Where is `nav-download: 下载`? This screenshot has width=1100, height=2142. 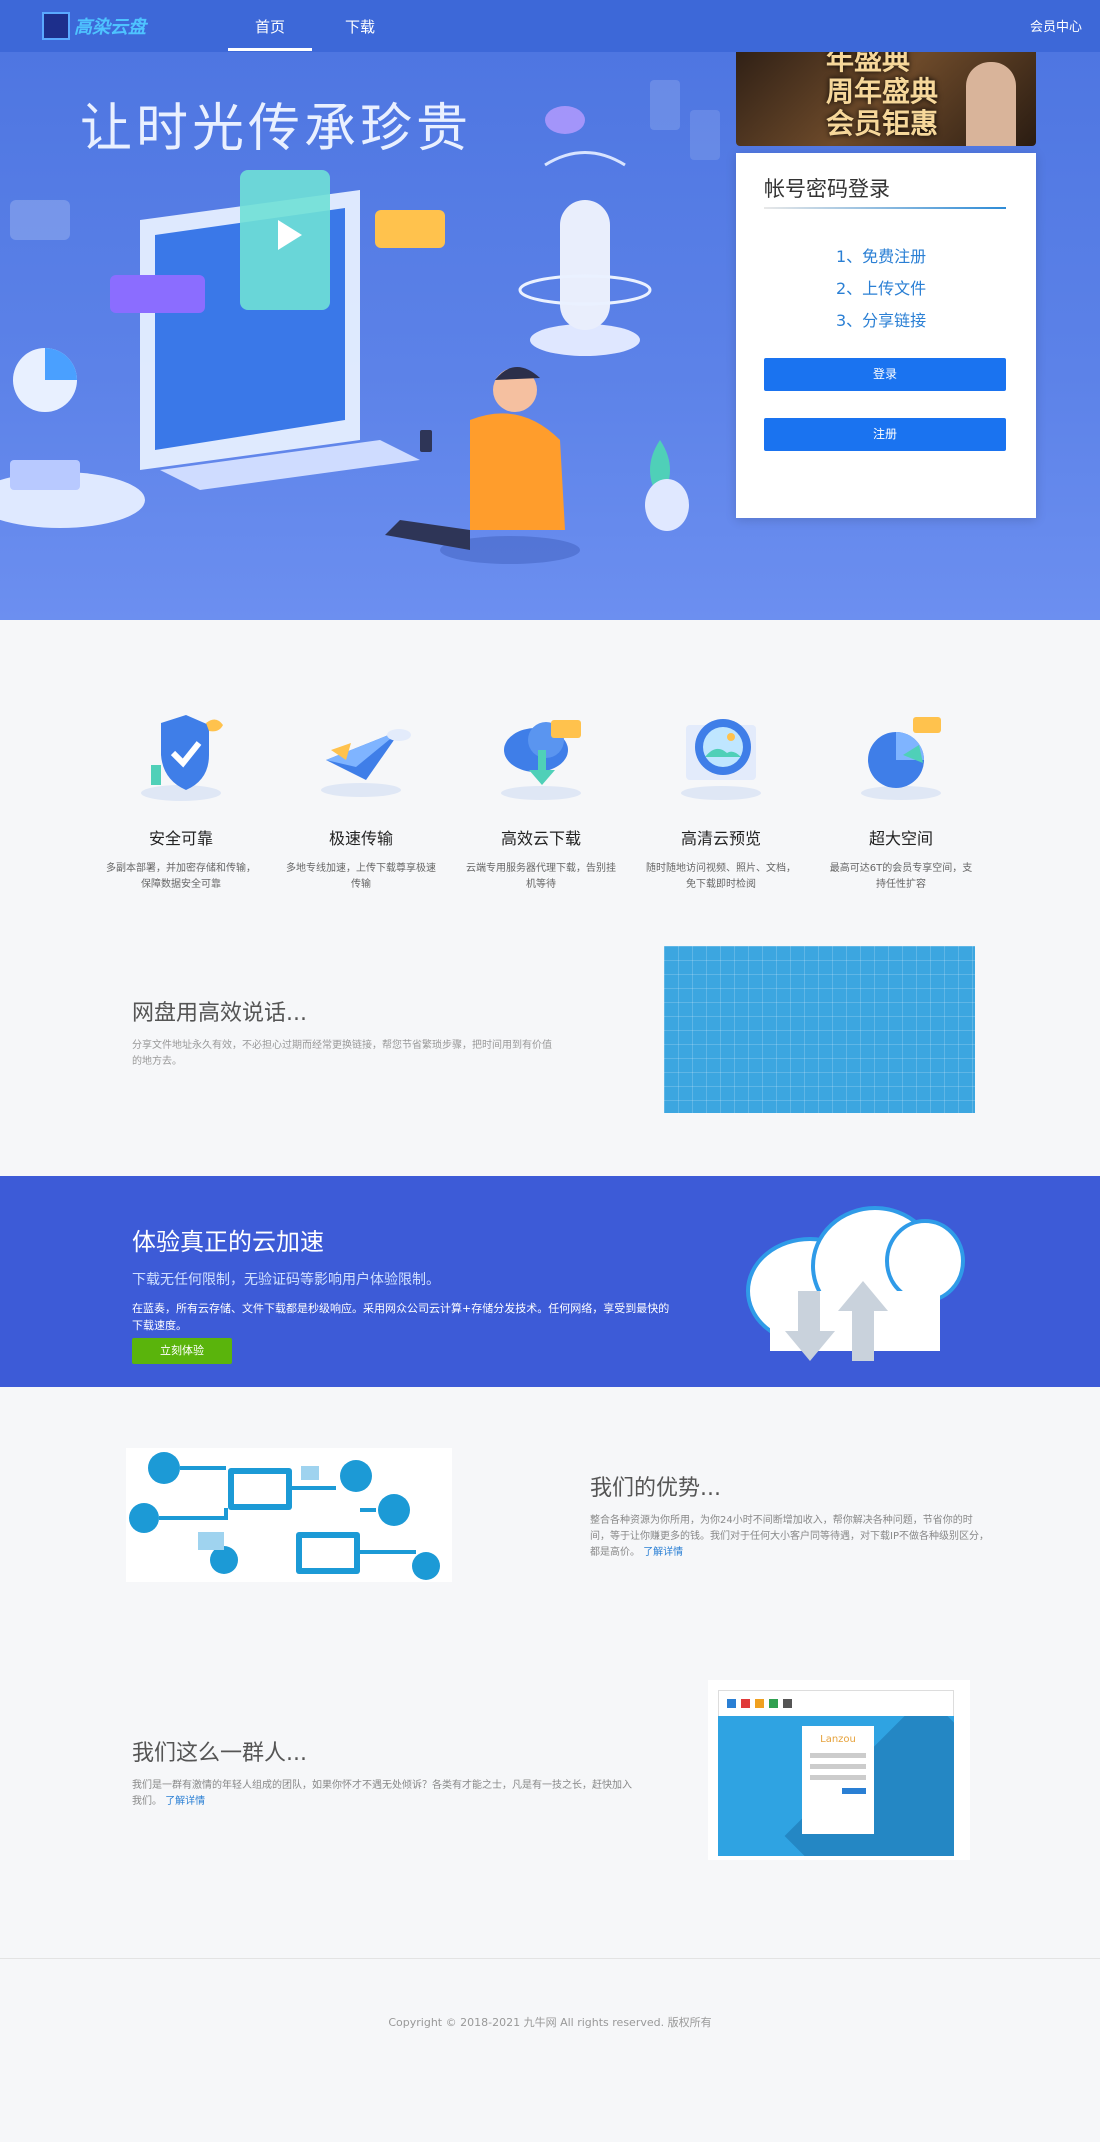 nav-download: 下载 is located at coordinates (360, 26).